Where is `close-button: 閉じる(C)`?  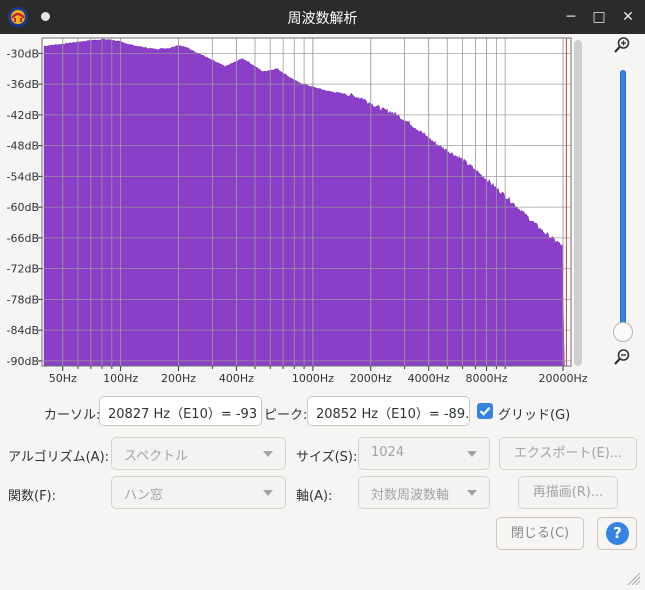
close-button: 閉じる(C) is located at coordinates (540, 533).